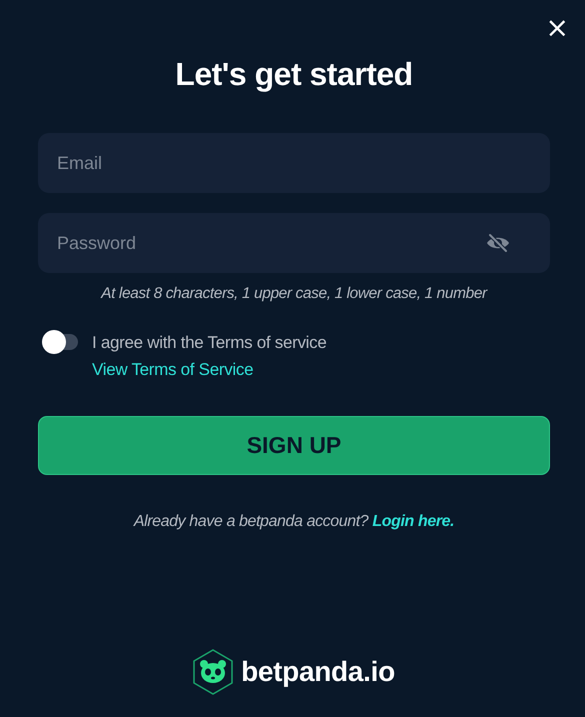 Image resolution: width=585 pixels, height=717 pixels. I want to click on password-field: Password, so click(294, 243).